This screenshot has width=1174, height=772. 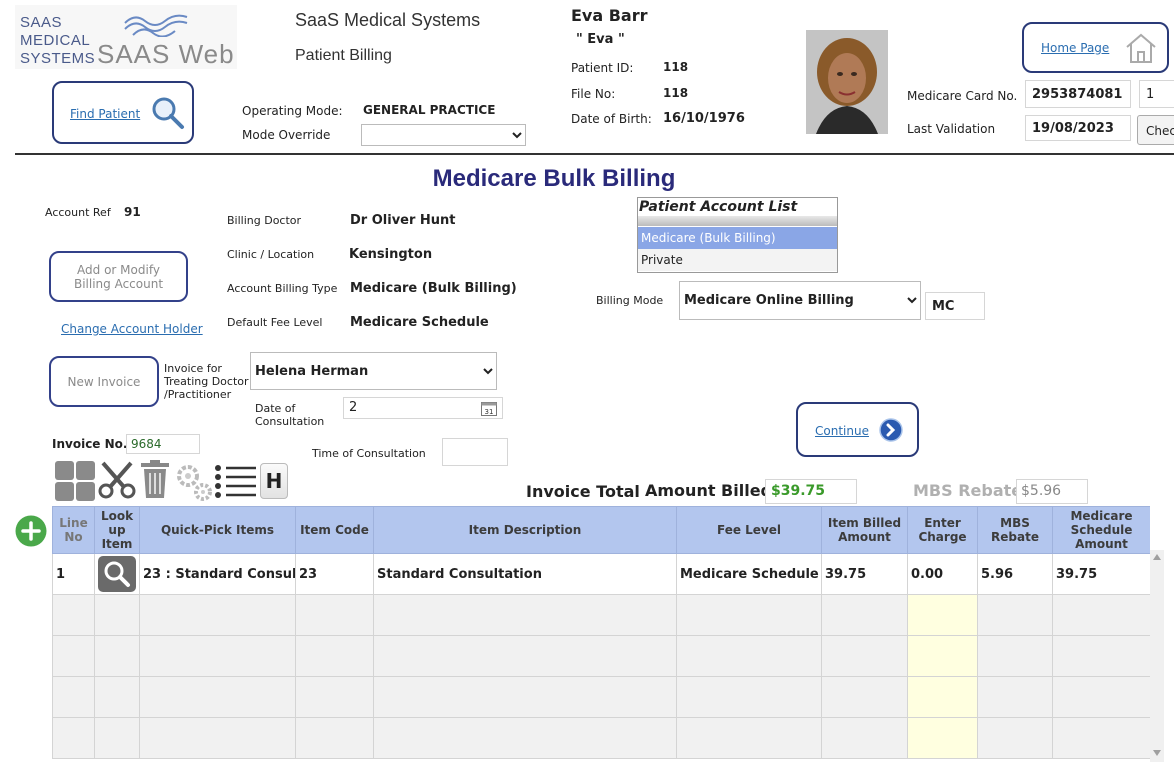 I want to click on svg-text: 31, so click(x=489, y=412).